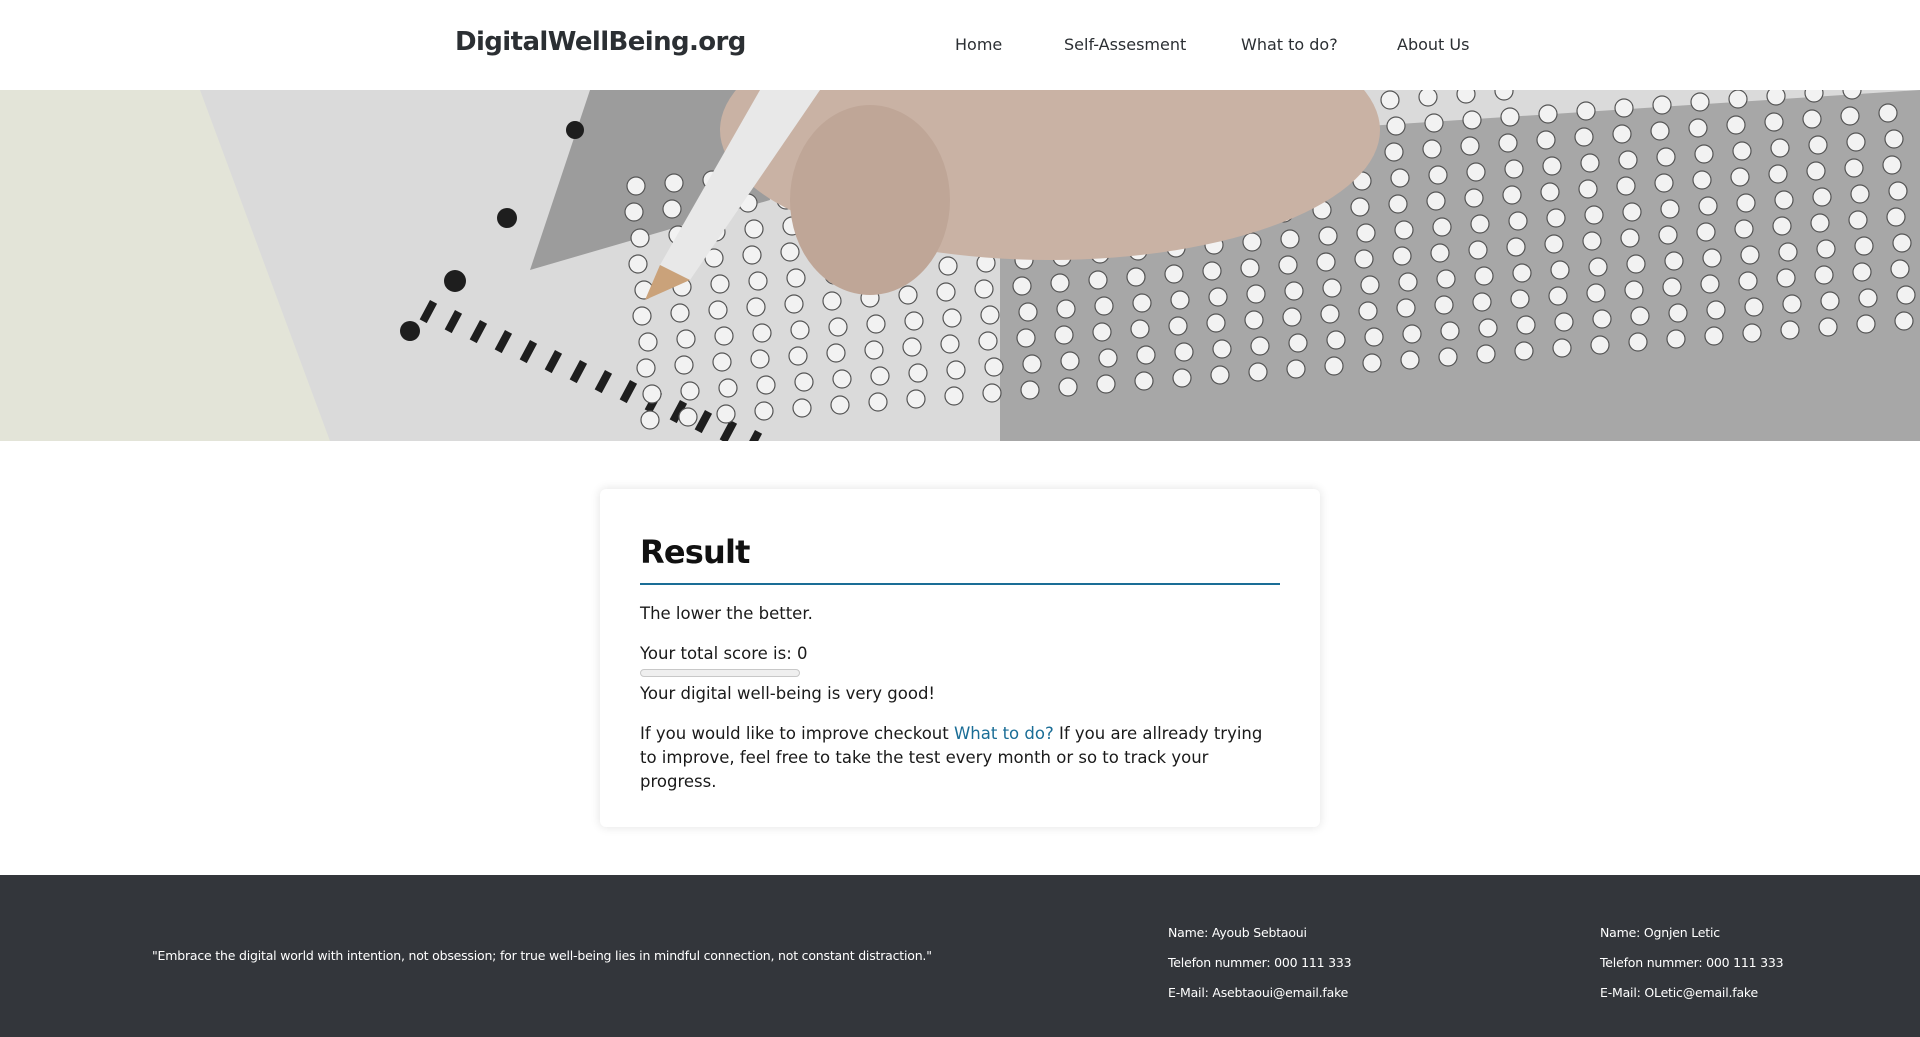 The image size is (1920, 1037). Describe the element at coordinates (978, 44) in the screenshot. I see `nav-home: Home` at that location.